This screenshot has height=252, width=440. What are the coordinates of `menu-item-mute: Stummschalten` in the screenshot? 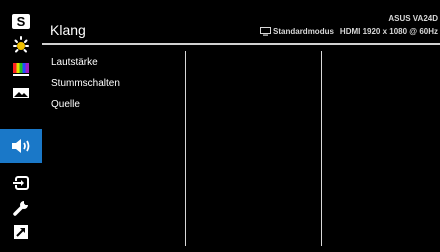 It's located at (85, 83).